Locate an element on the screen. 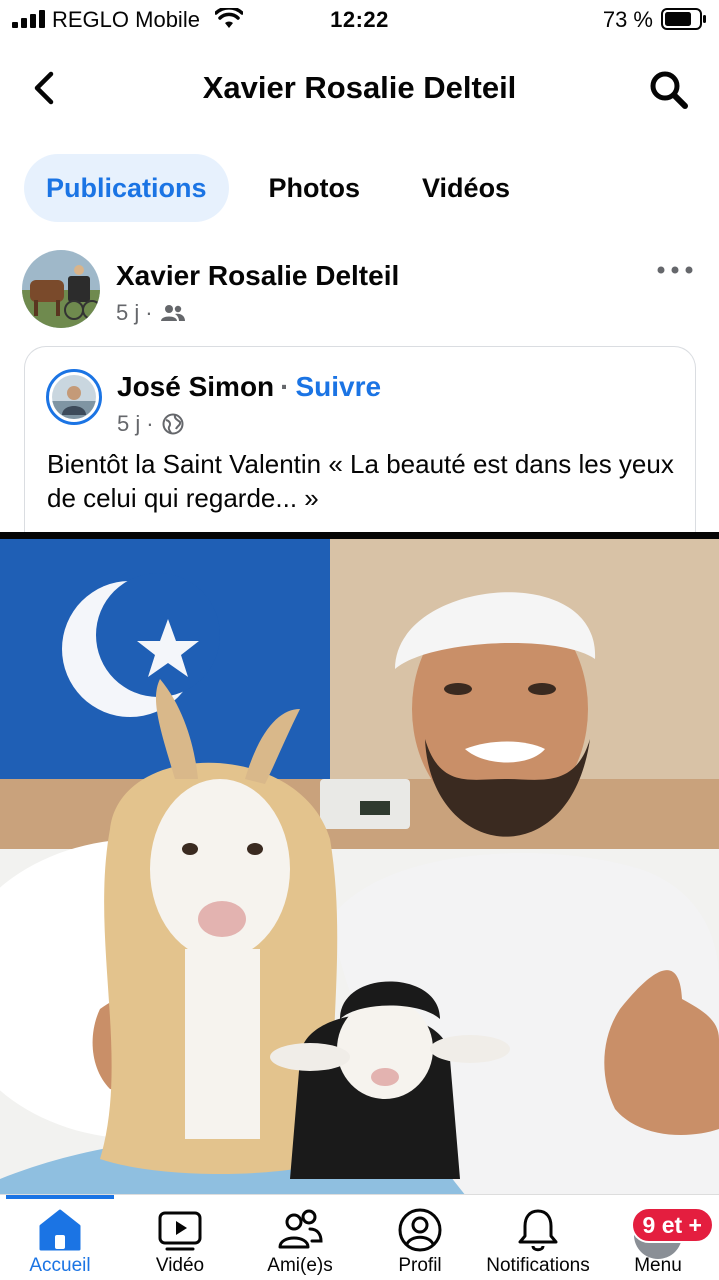 This screenshot has height=1280, width=719. profile-icon is located at coordinates (420, 1230).